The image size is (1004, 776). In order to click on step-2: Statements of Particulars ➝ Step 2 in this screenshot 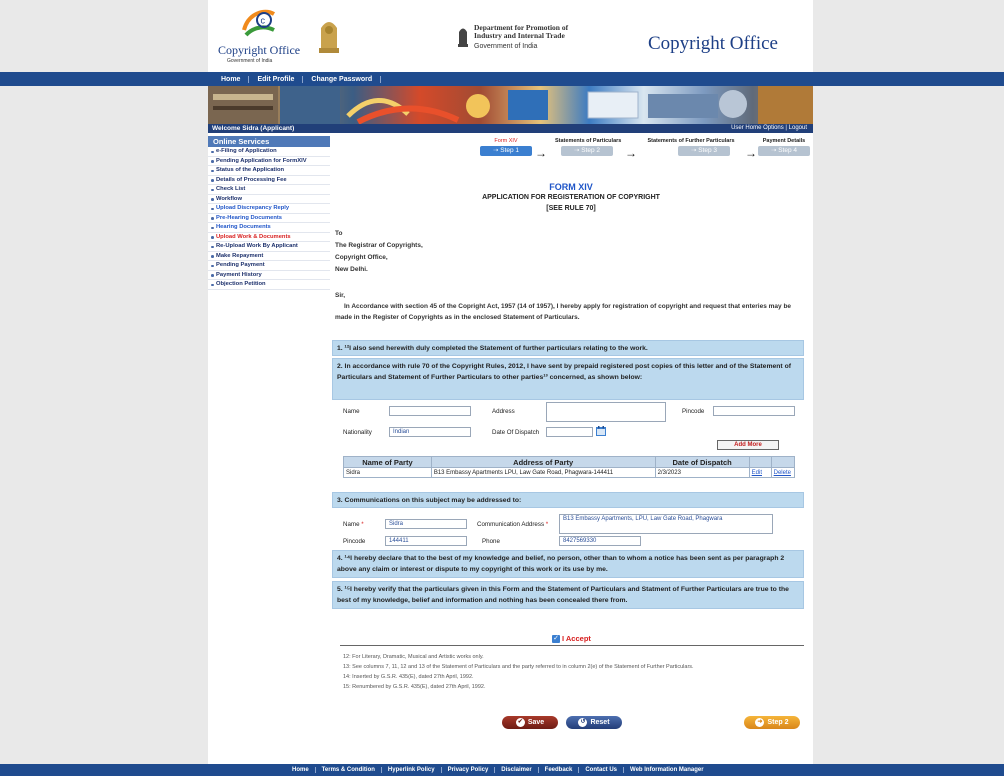, I will do `click(588, 147)`.